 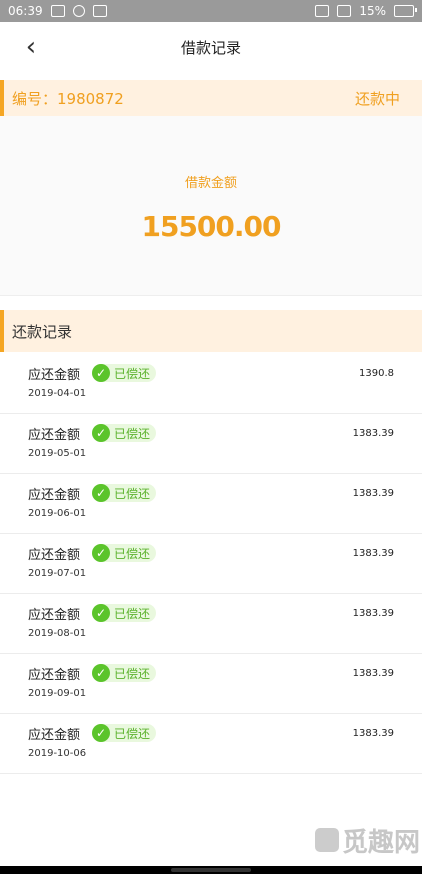 I want to click on row-date: 2019-07-01, so click(x=57, y=573).